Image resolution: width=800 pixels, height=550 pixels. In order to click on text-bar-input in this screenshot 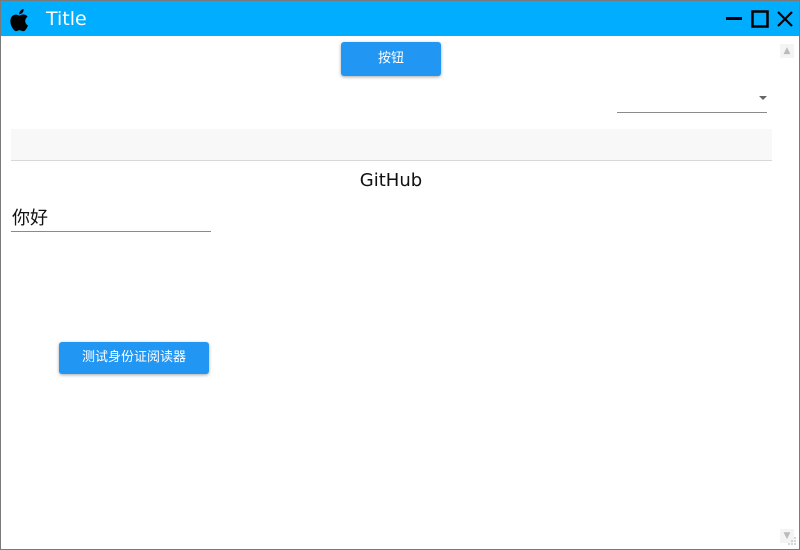, I will do `click(391, 144)`.